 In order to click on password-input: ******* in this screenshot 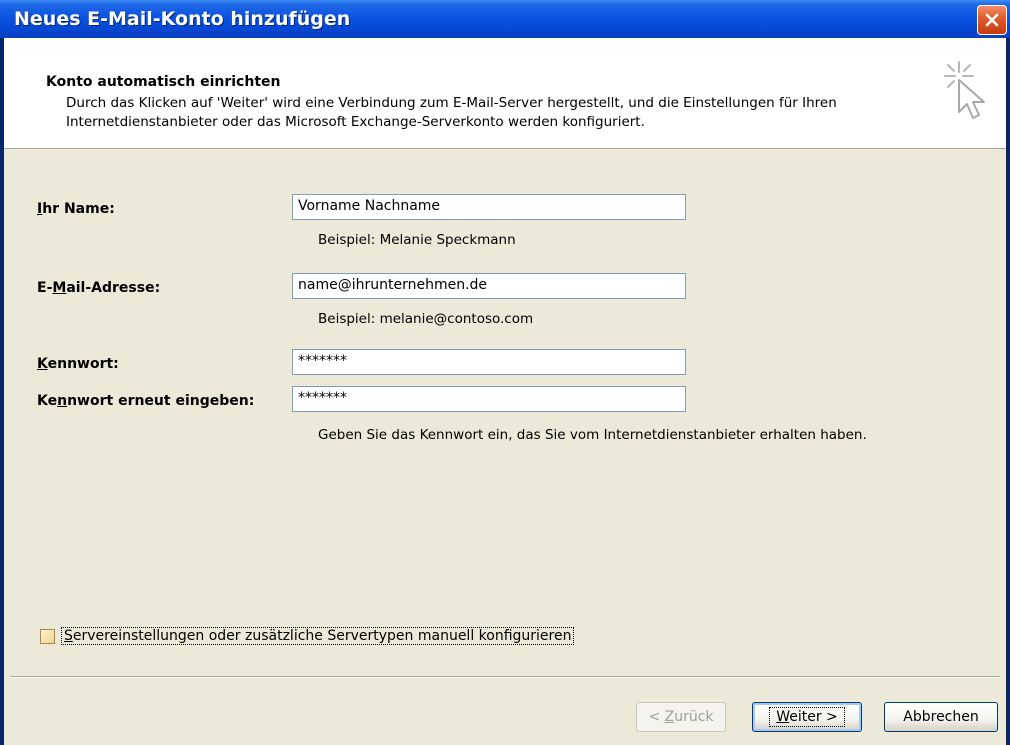, I will do `click(489, 362)`.